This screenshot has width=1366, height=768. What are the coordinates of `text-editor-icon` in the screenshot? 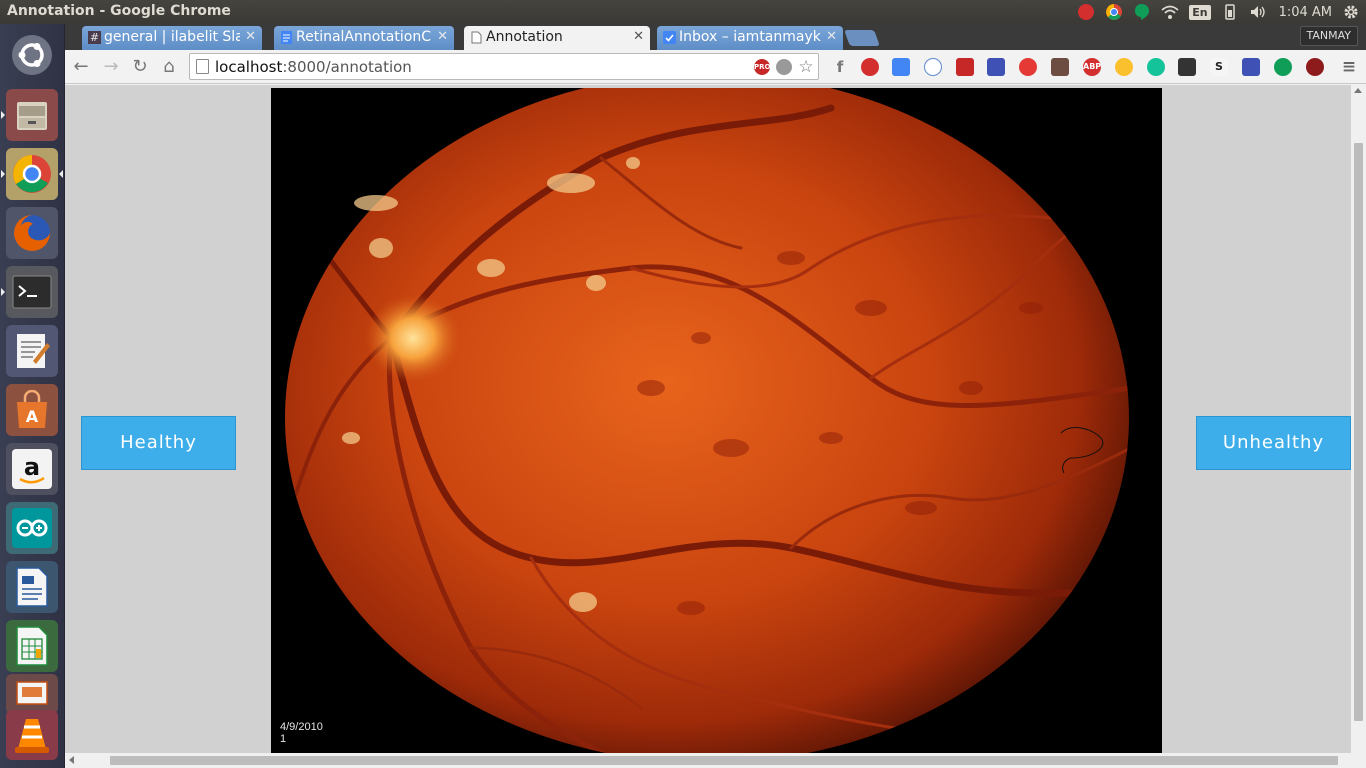 It's located at (33, 351).